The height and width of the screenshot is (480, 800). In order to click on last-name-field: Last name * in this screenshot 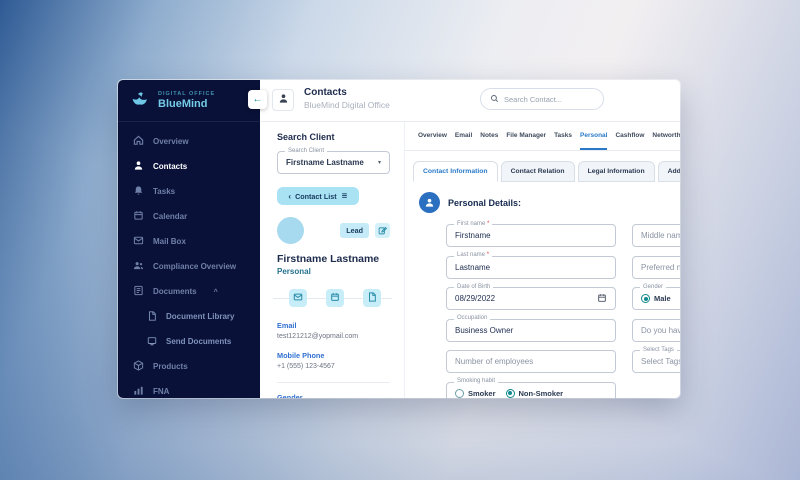, I will do `click(531, 265)`.